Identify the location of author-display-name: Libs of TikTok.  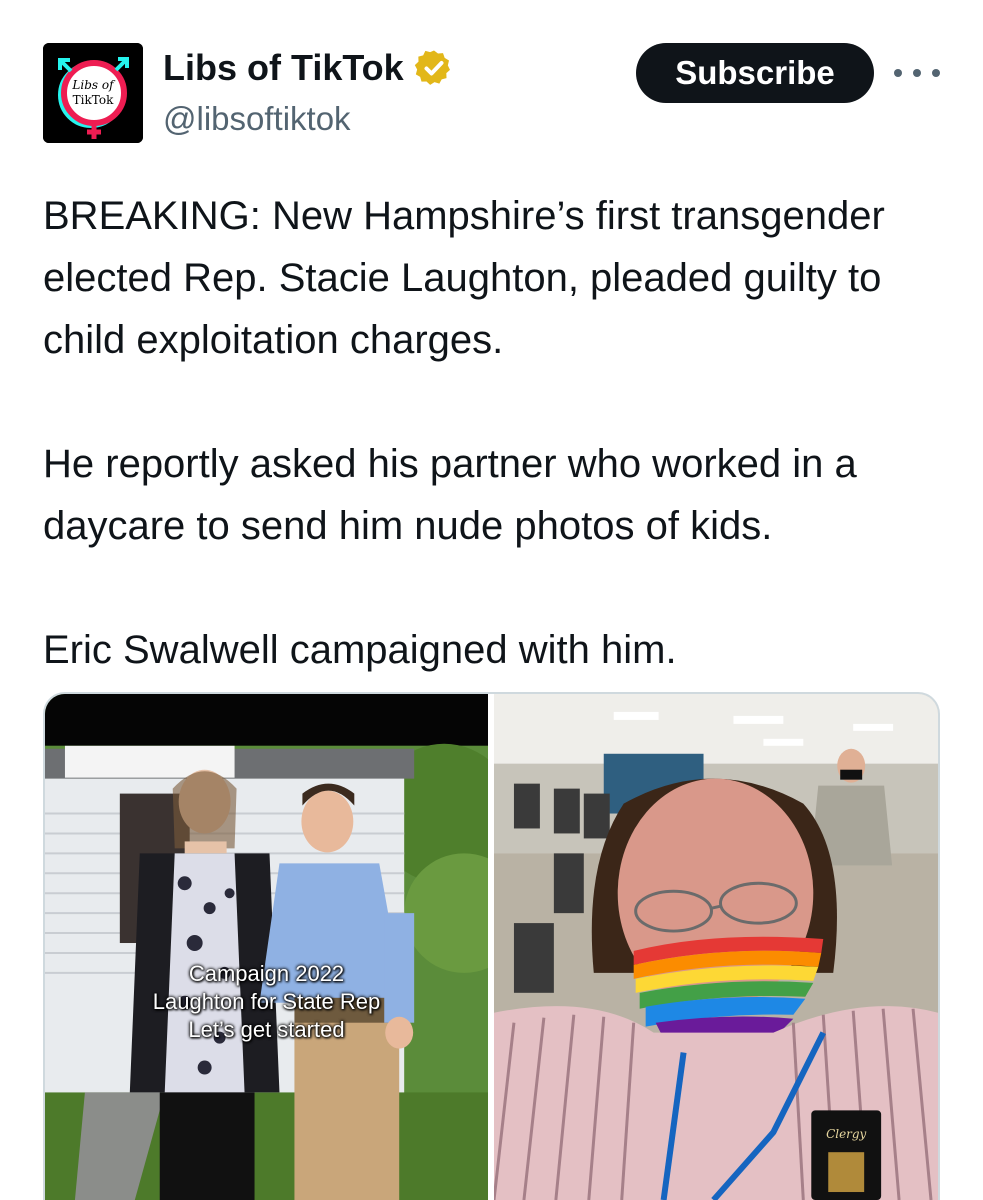
(283, 68).